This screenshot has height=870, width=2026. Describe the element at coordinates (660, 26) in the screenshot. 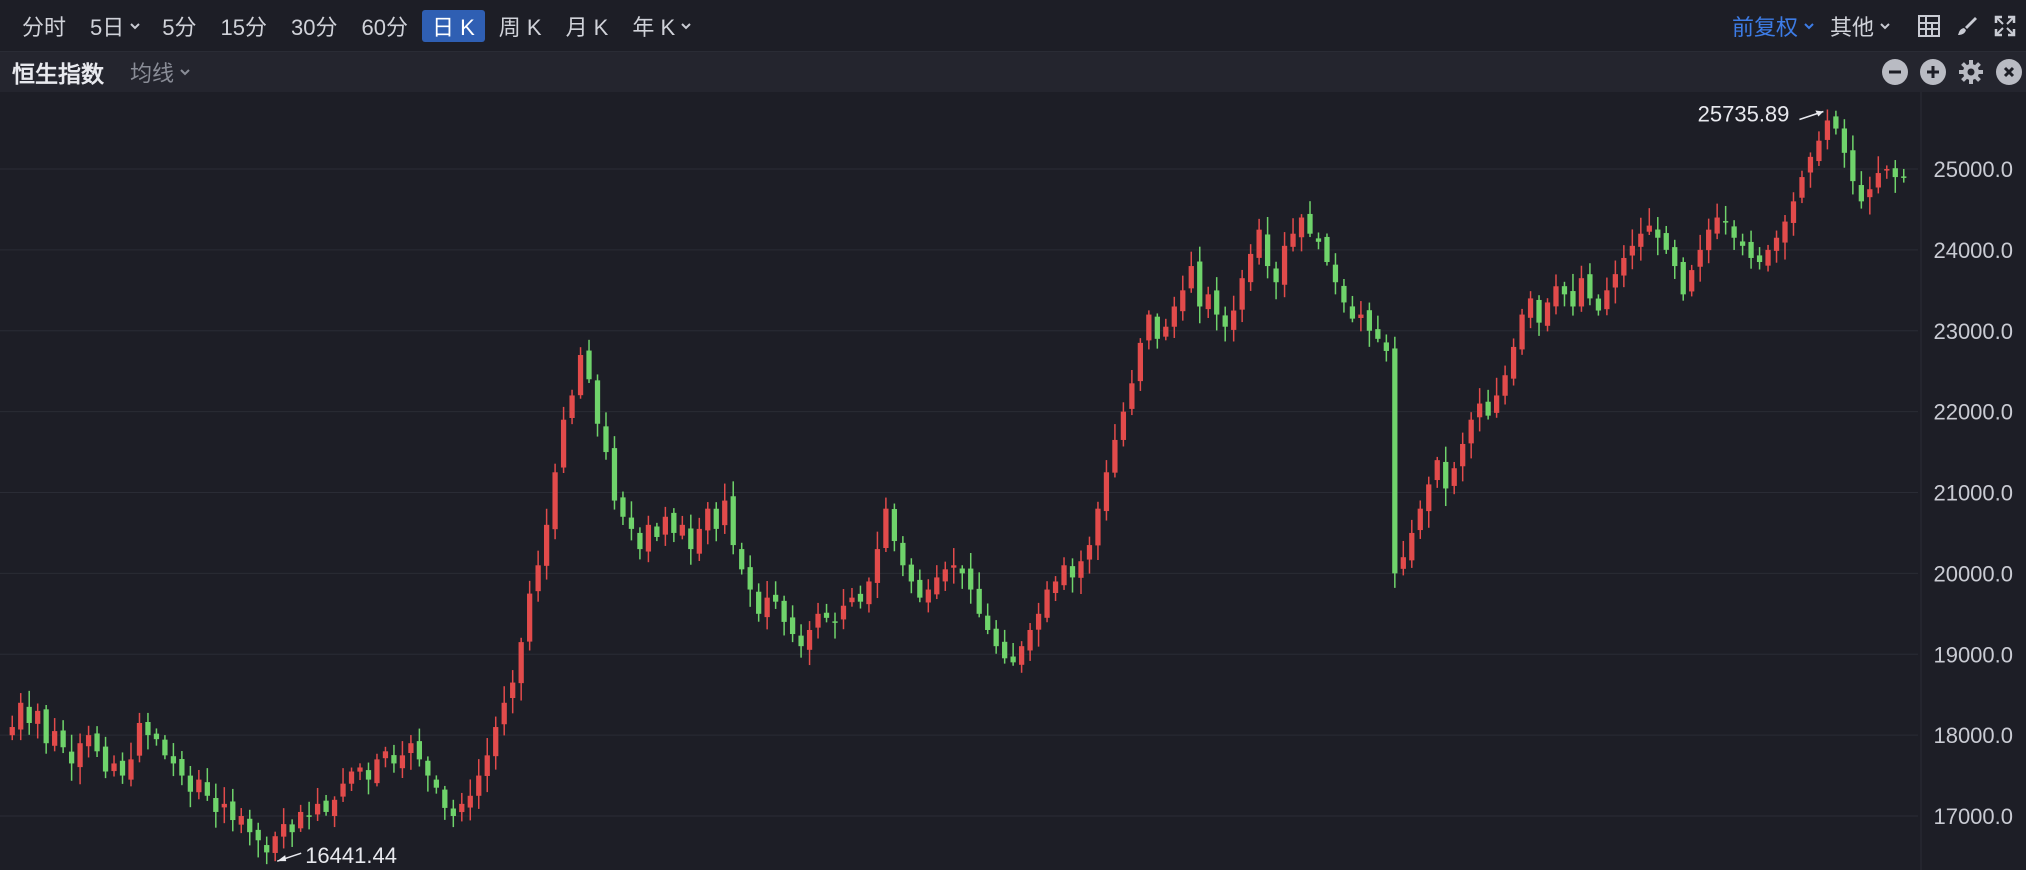

I see `tab-yearly-k: 年 K` at that location.